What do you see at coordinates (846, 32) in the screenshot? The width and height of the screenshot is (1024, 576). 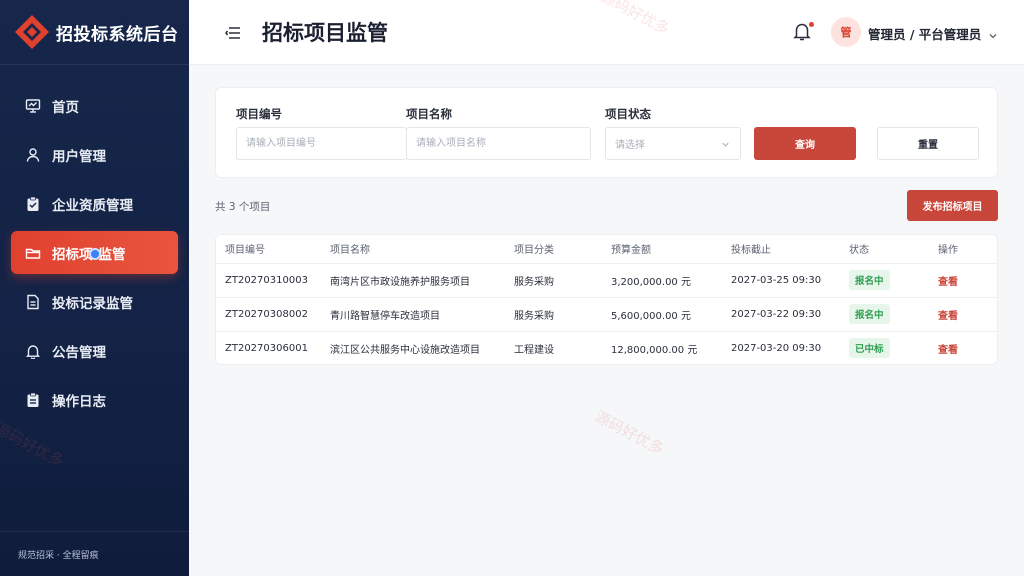 I see `avatar: 管` at bounding box center [846, 32].